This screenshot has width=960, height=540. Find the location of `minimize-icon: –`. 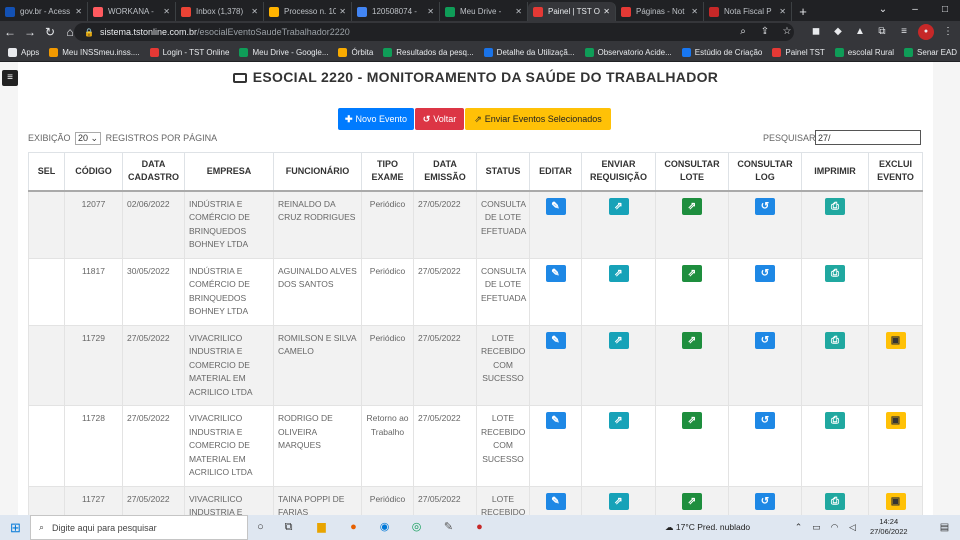

minimize-icon: – is located at coordinates (915, 9).